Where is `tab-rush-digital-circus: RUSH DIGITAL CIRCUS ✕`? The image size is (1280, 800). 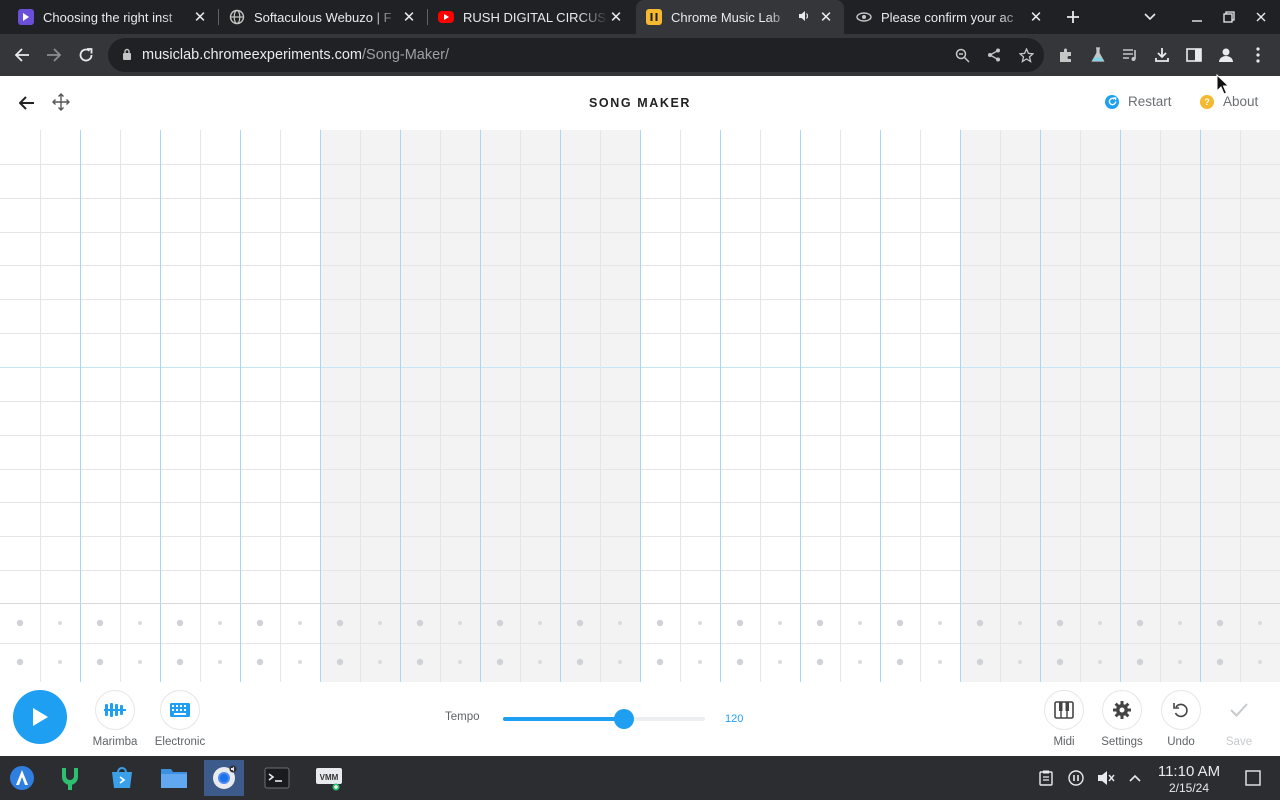
tab-rush-digital-circus: RUSH DIGITAL CIRCUS ✕ is located at coordinates (531, 17).